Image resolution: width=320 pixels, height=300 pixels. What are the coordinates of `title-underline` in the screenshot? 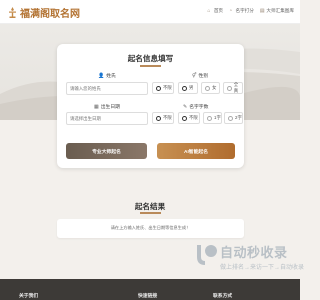 It's located at (150, 66).